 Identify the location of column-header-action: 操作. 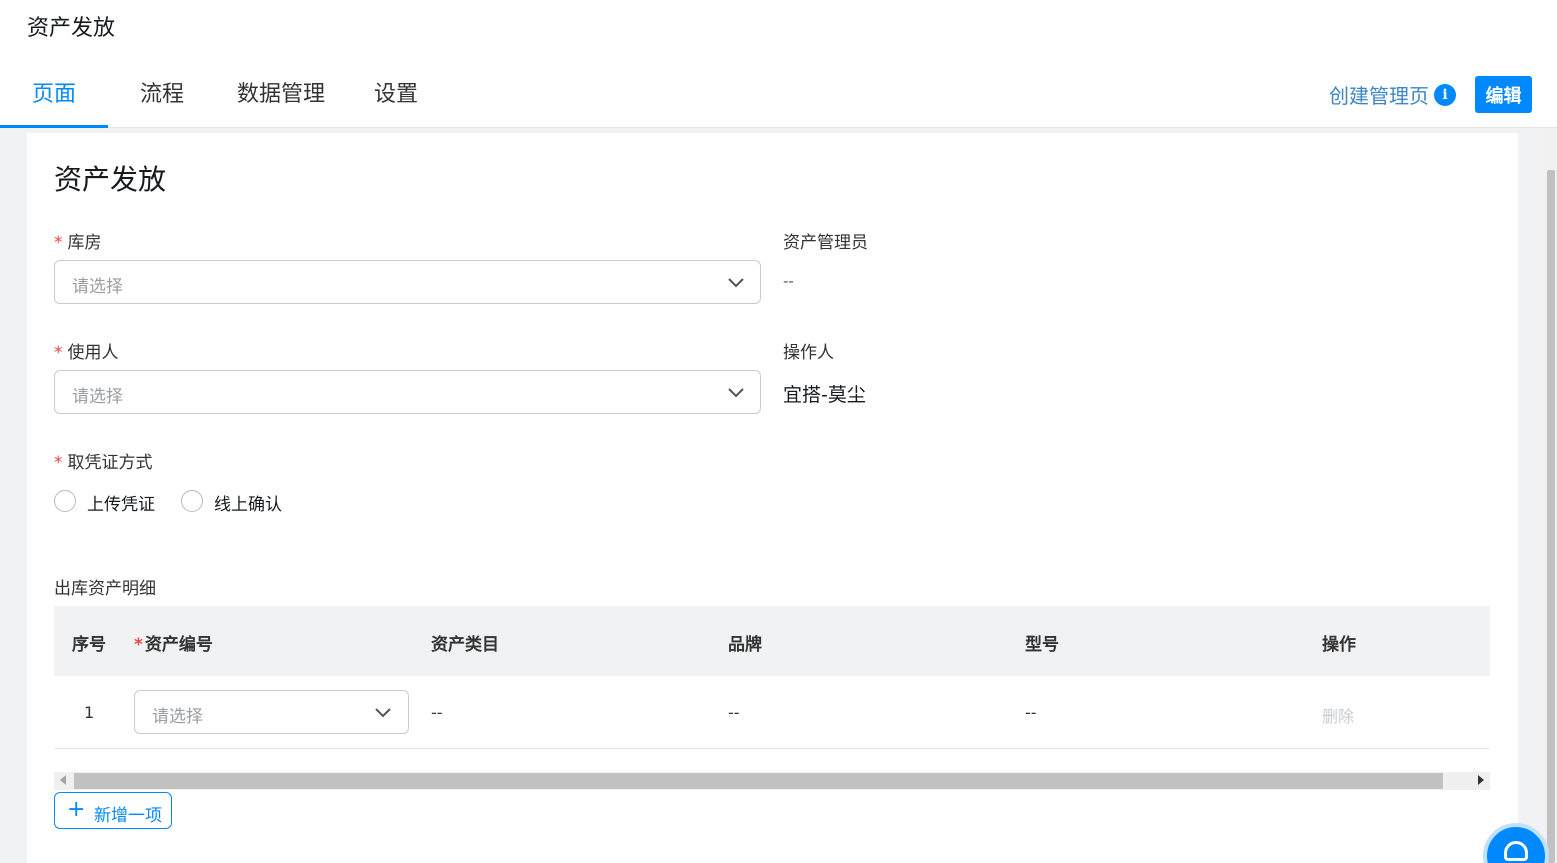
(1339, 645).